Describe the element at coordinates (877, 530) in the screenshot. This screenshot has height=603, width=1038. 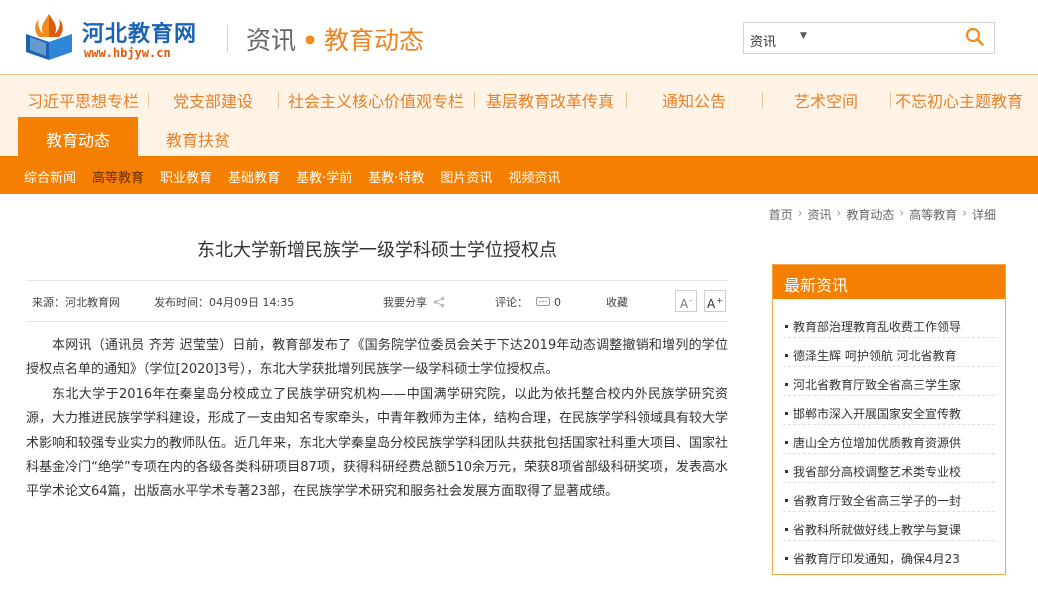
I see `latest-news-item-text: 省教科所就做好线上教学与复课` at that location.